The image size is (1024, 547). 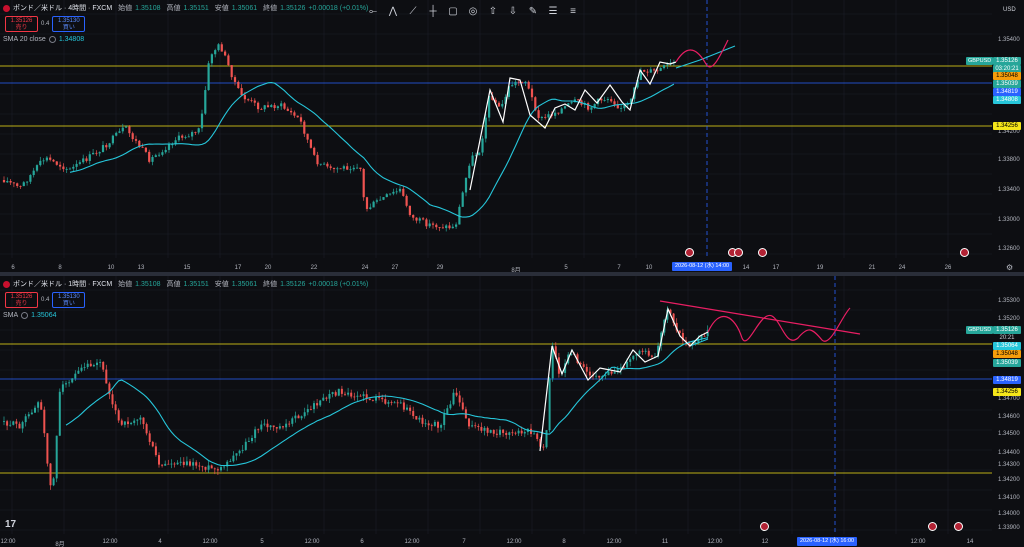 I want to click on arrow-up-icon: ⇧, so click(x=493, y=11).